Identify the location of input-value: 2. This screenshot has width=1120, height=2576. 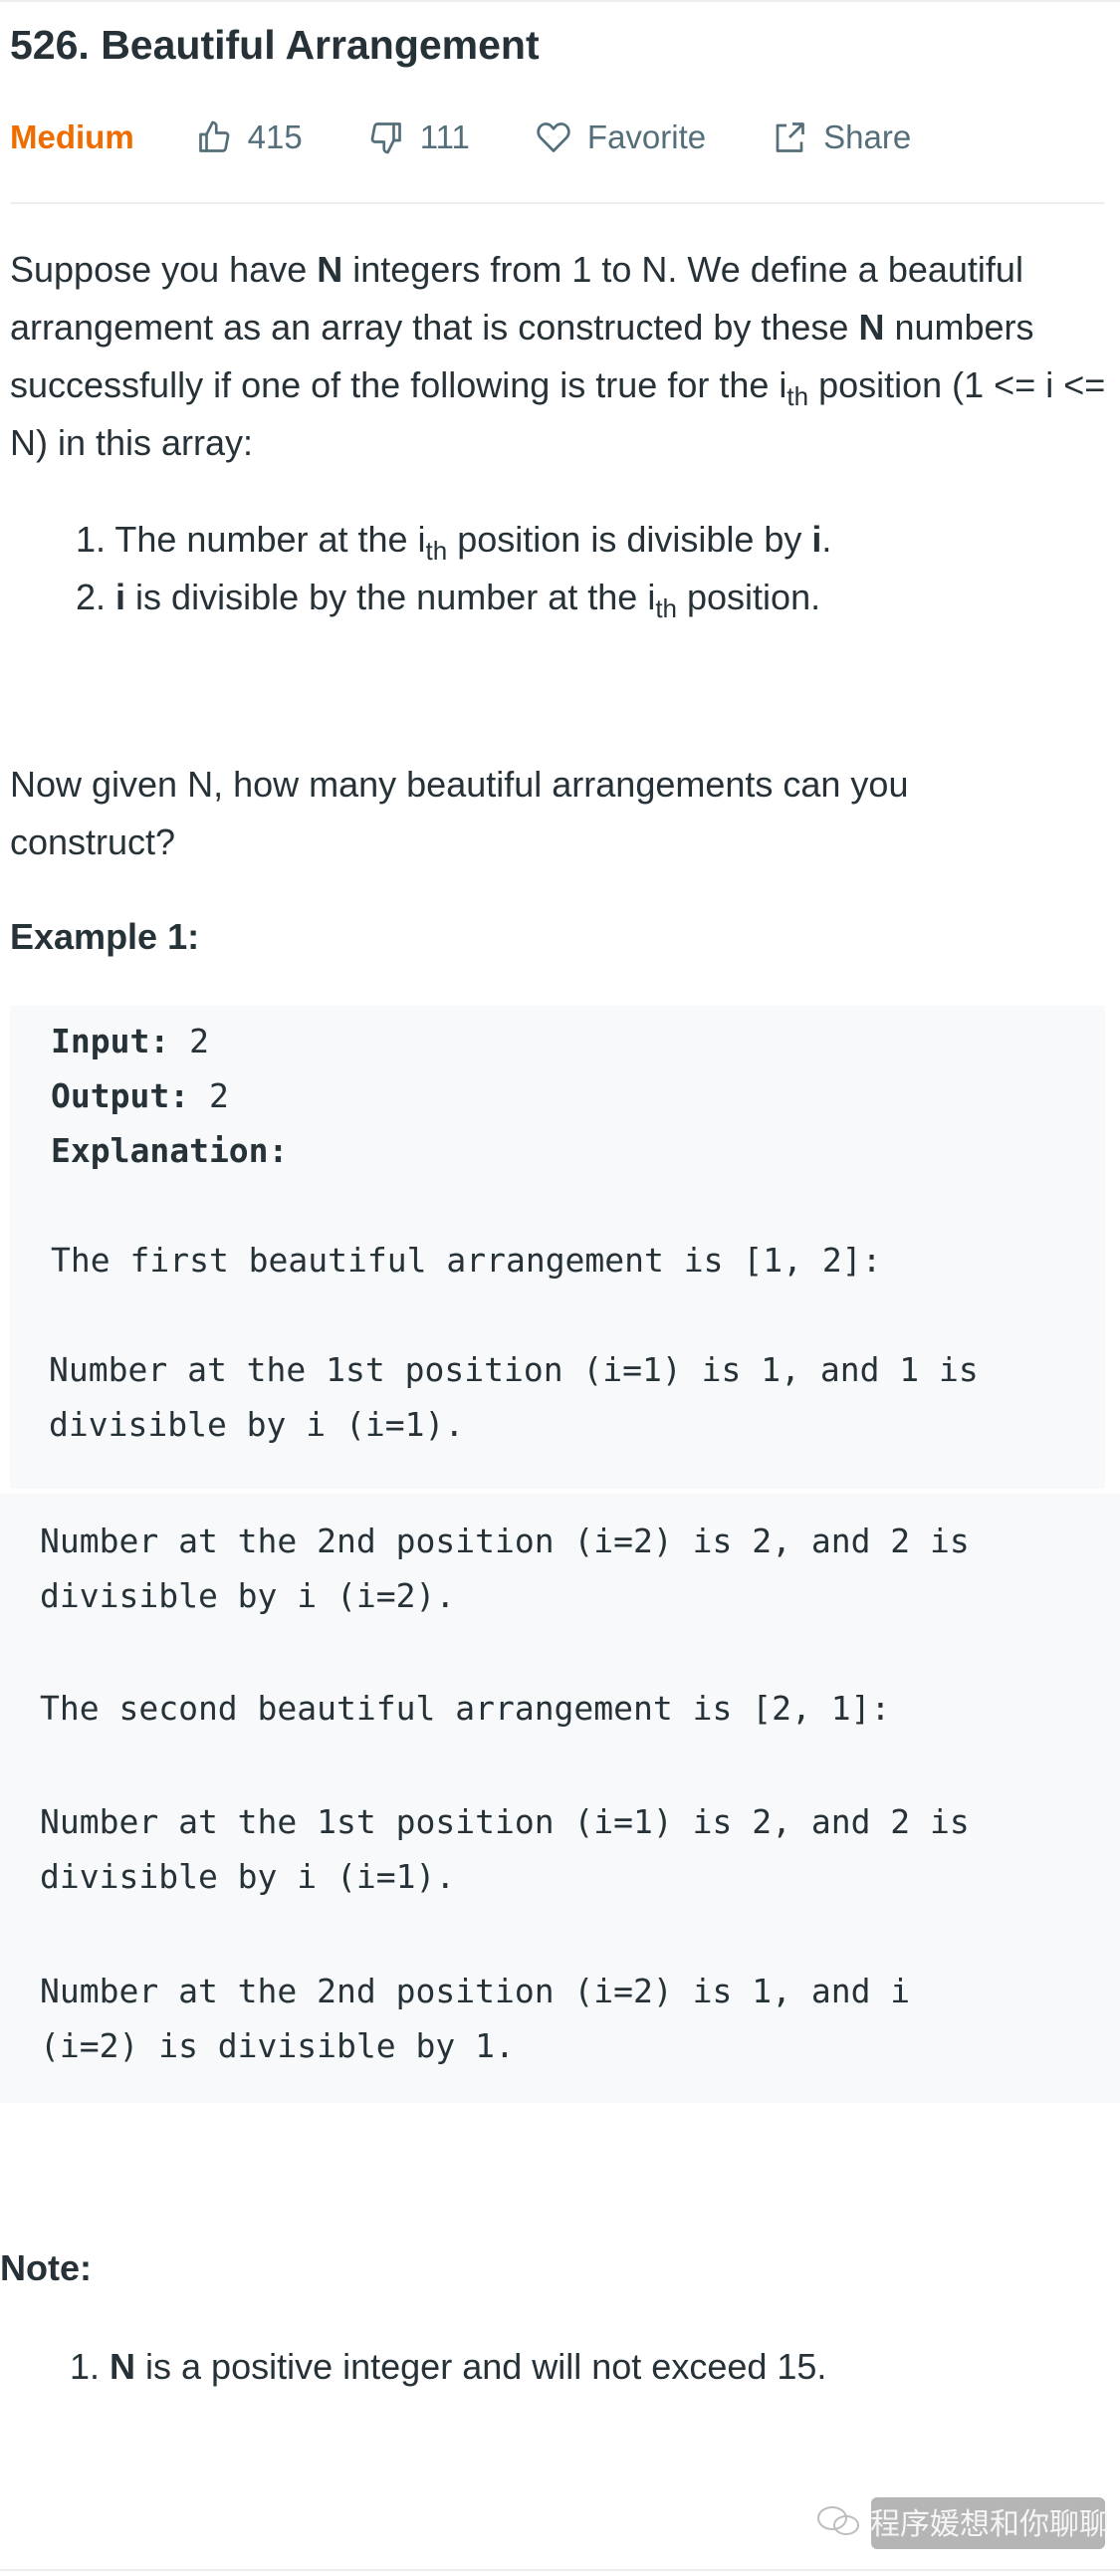
(189, 1041).